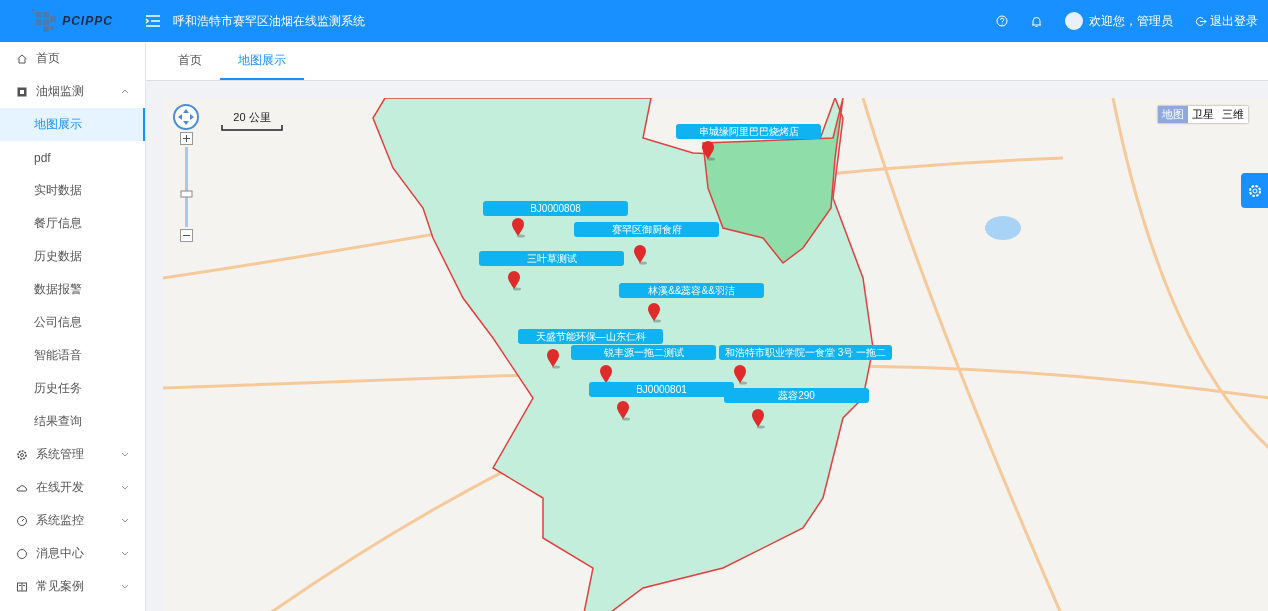  I want to click on circle-icon, so click(22, 553).